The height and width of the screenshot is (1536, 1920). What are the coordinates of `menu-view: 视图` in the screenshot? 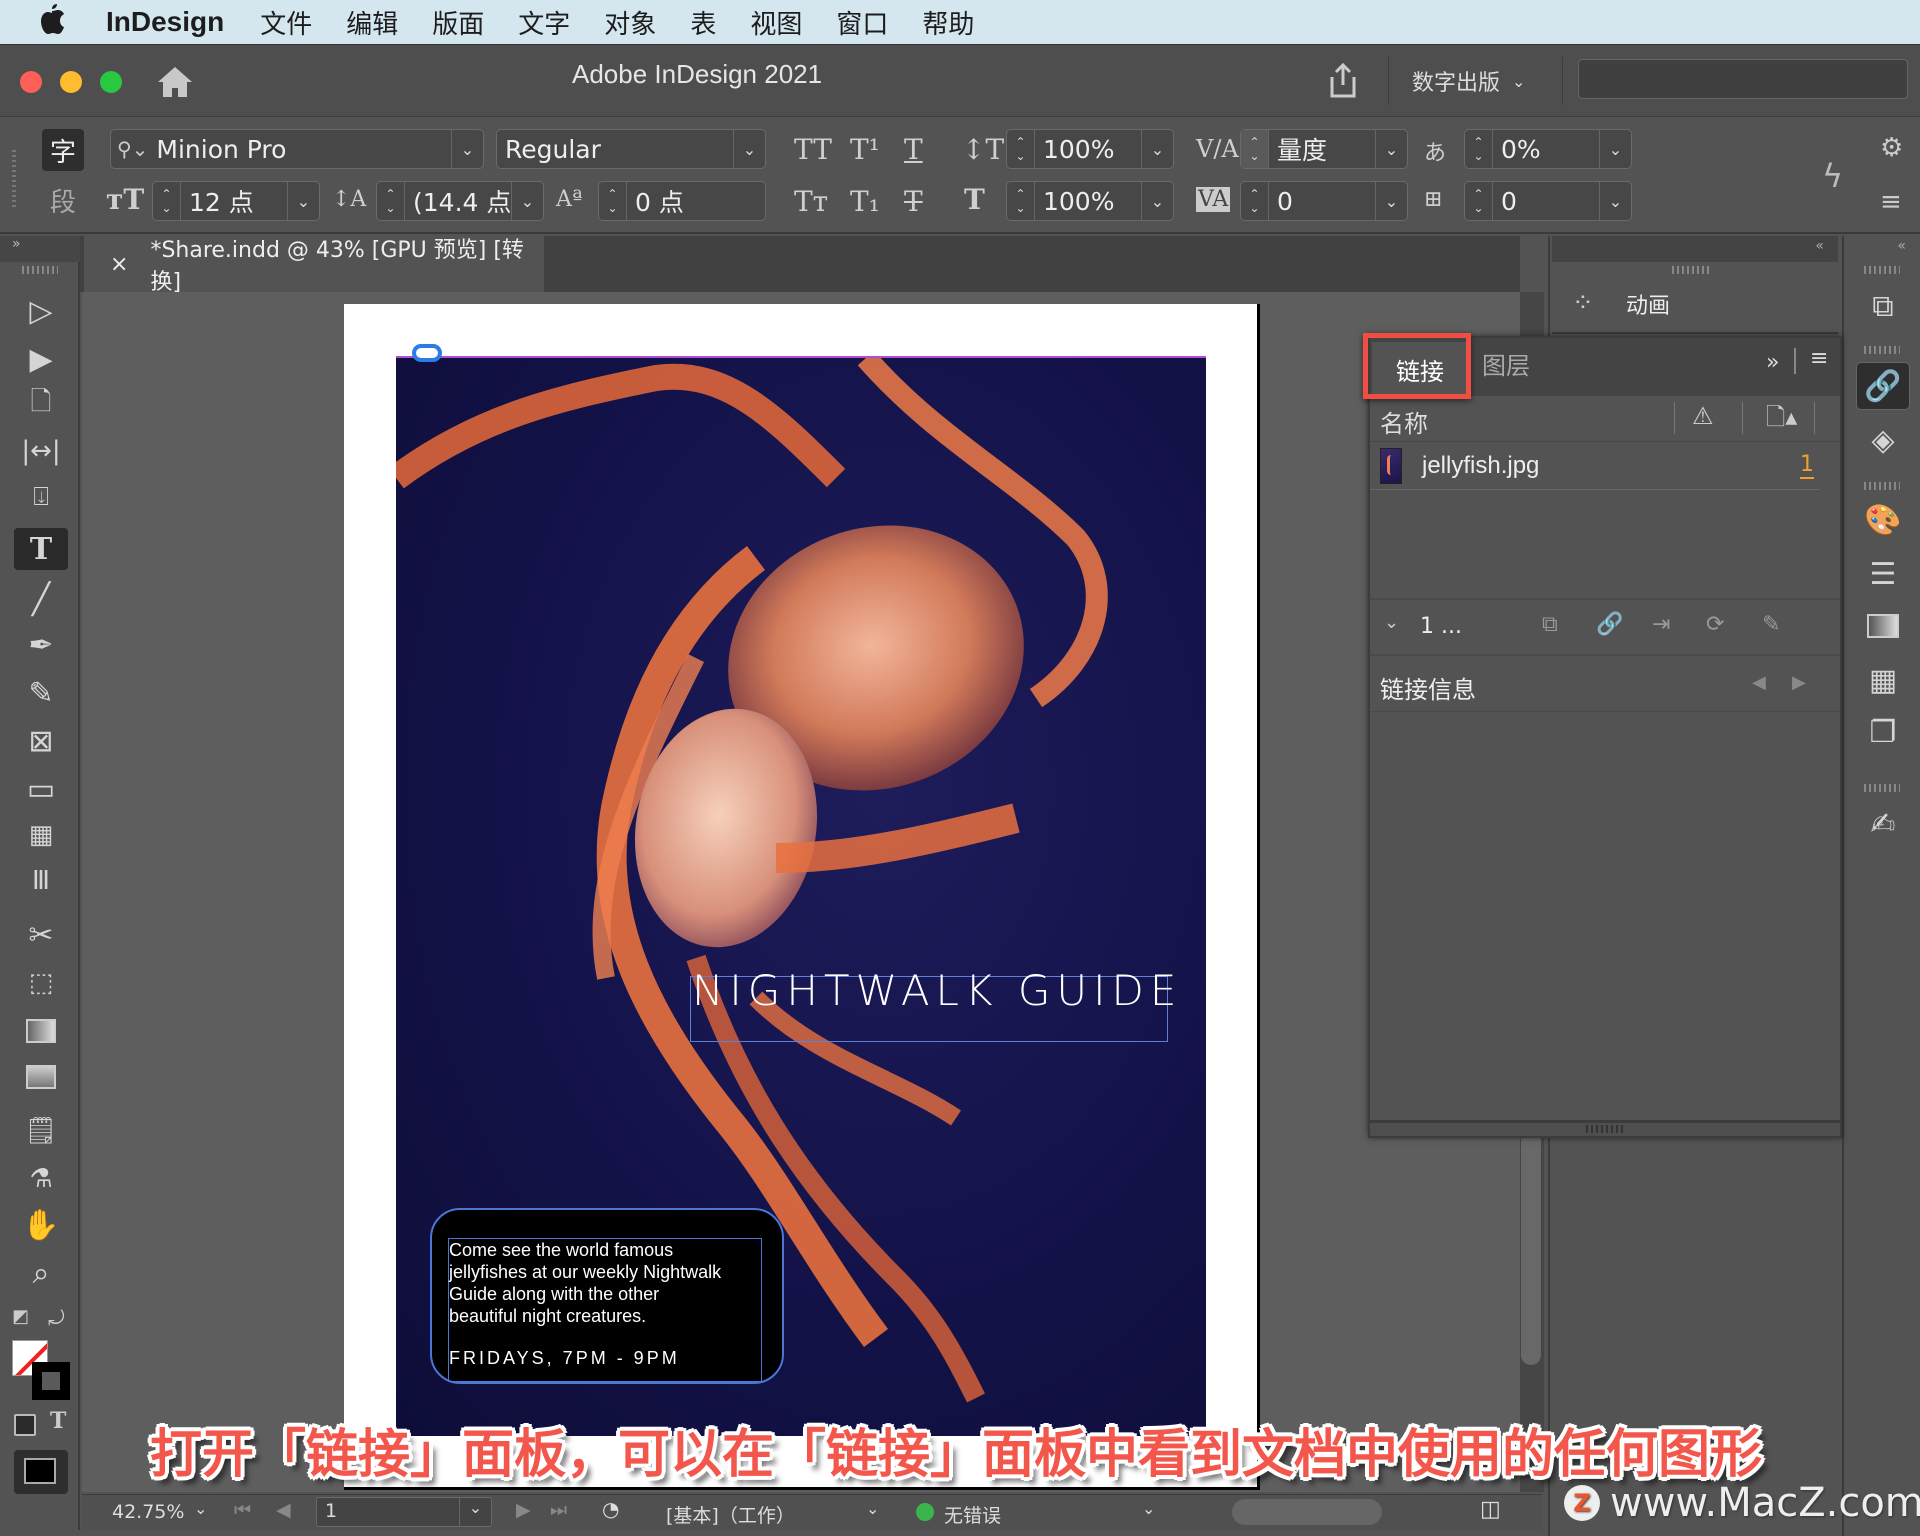 It's located at (776, 22).